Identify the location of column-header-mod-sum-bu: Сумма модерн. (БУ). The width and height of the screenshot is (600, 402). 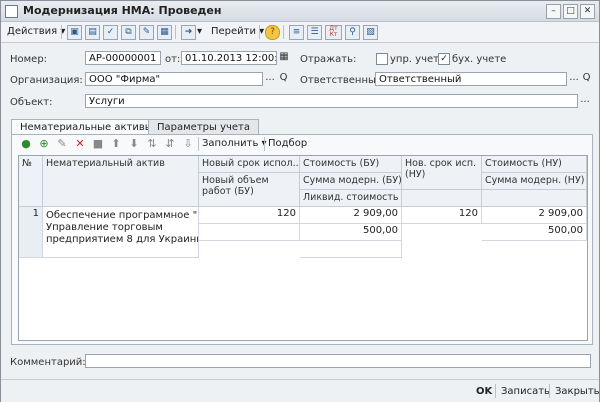
(351, 181).